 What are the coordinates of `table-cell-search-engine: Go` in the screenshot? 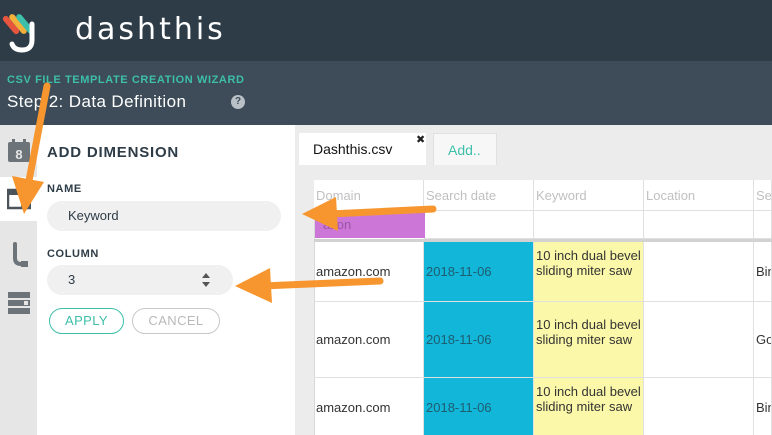 It's located at (763, 340).